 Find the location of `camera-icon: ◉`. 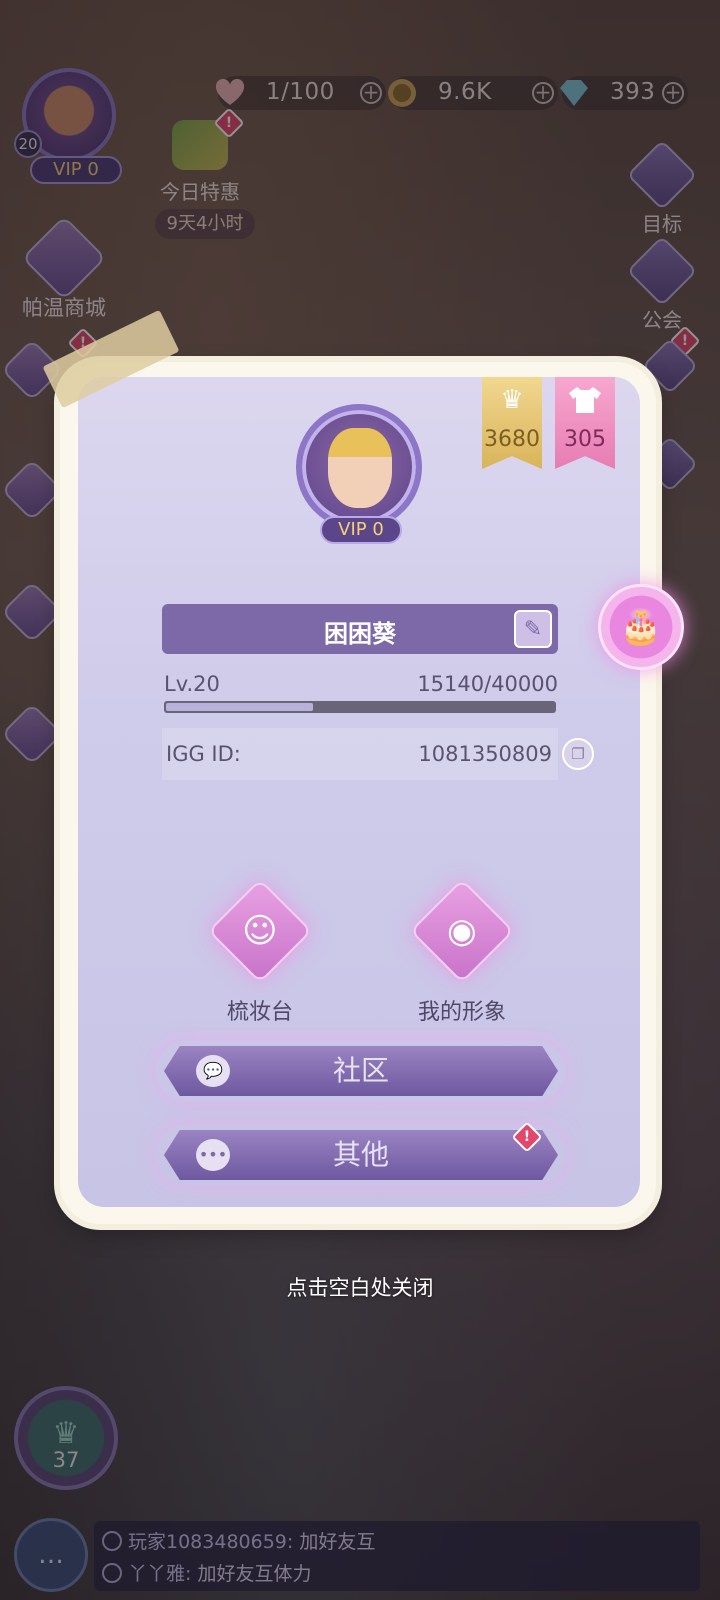

camera-icon: ◉ is located at coordinates (462, 931).